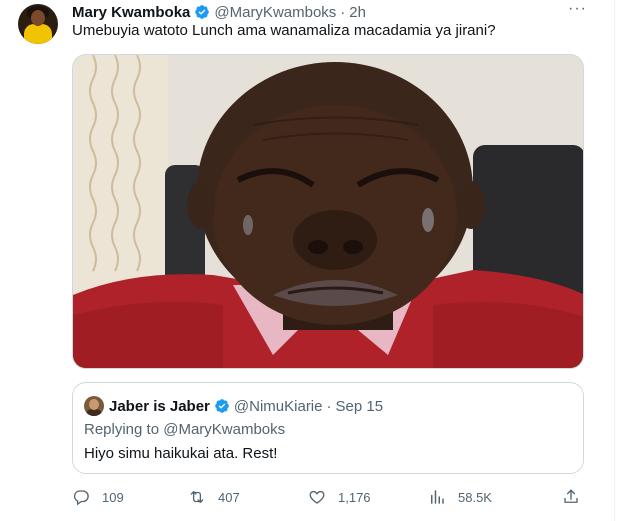 This screenshot has width=617, height=521. Describe the element at coordinates (38, 24) in the screenshot. I see `author-avatar` at that location.